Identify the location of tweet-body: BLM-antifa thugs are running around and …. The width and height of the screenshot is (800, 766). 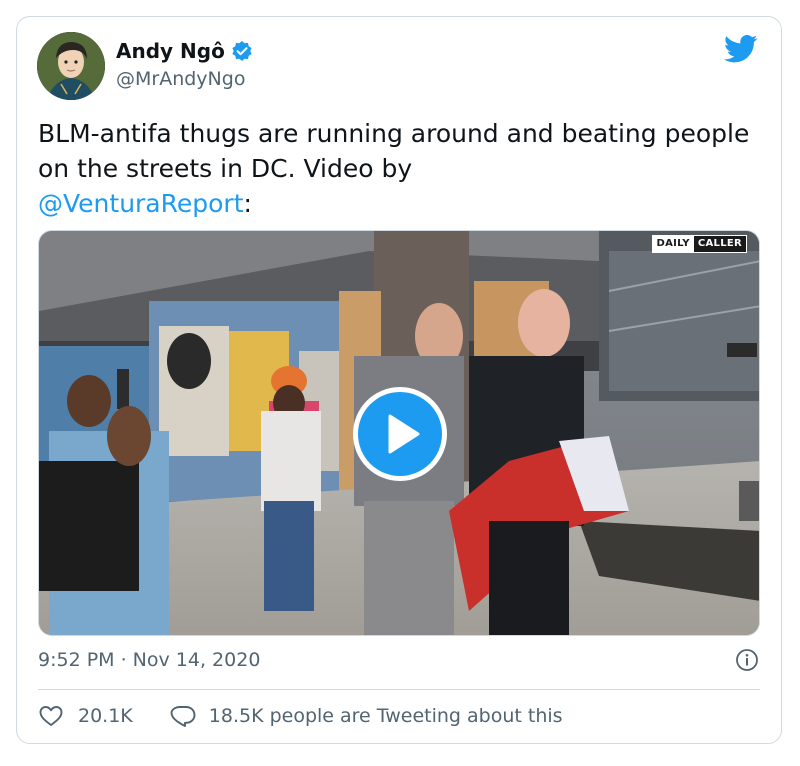
(394, 151).